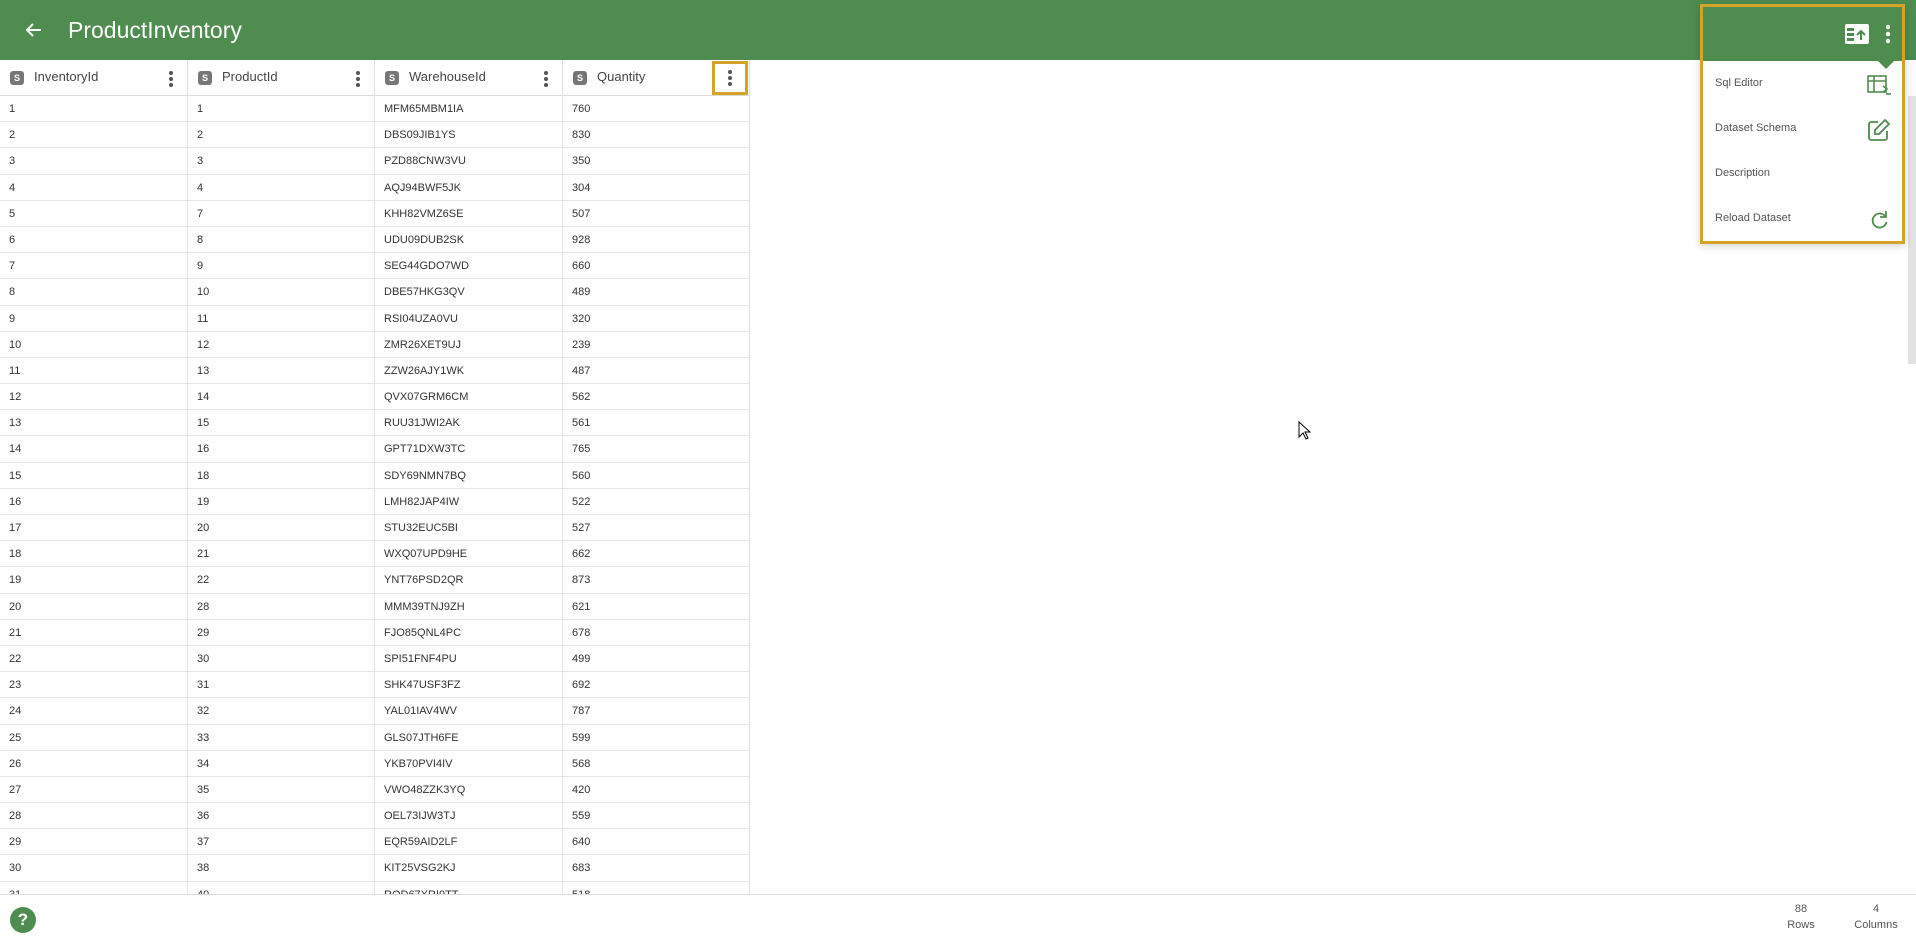  Describe the element at coordinates (281, 240) in the screenshot. I see `table-cell: 8` at that location.